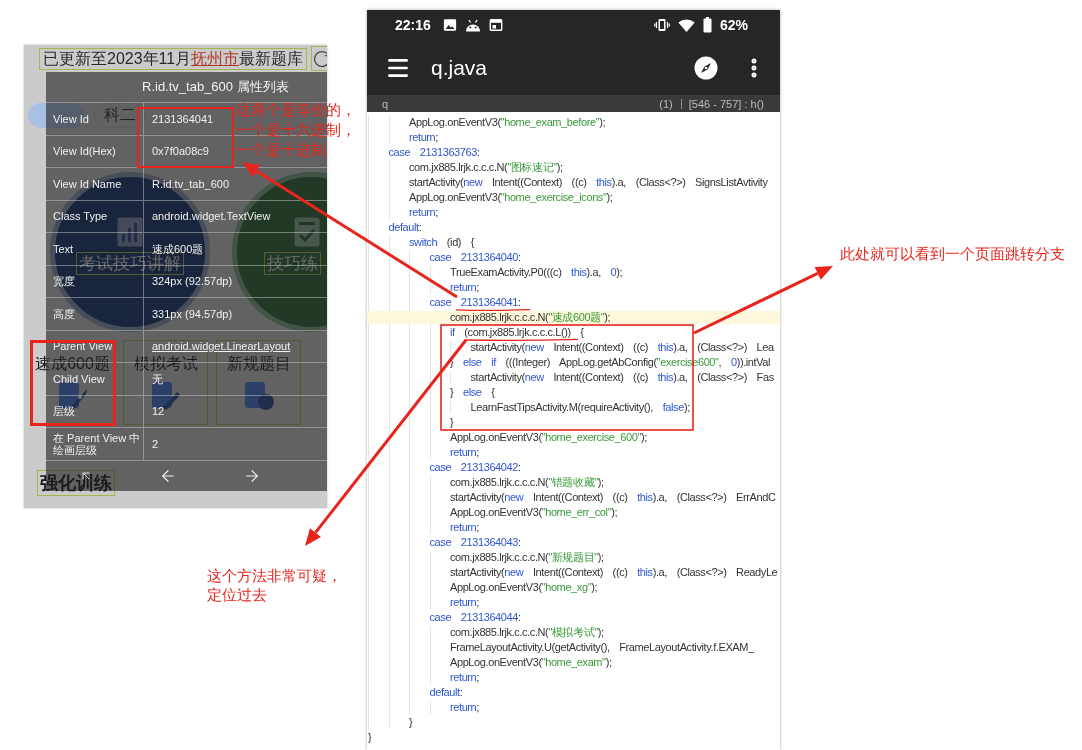  Describe the element at coordinates (495, 25) in the screenshot. I see `window-icon` at that location.